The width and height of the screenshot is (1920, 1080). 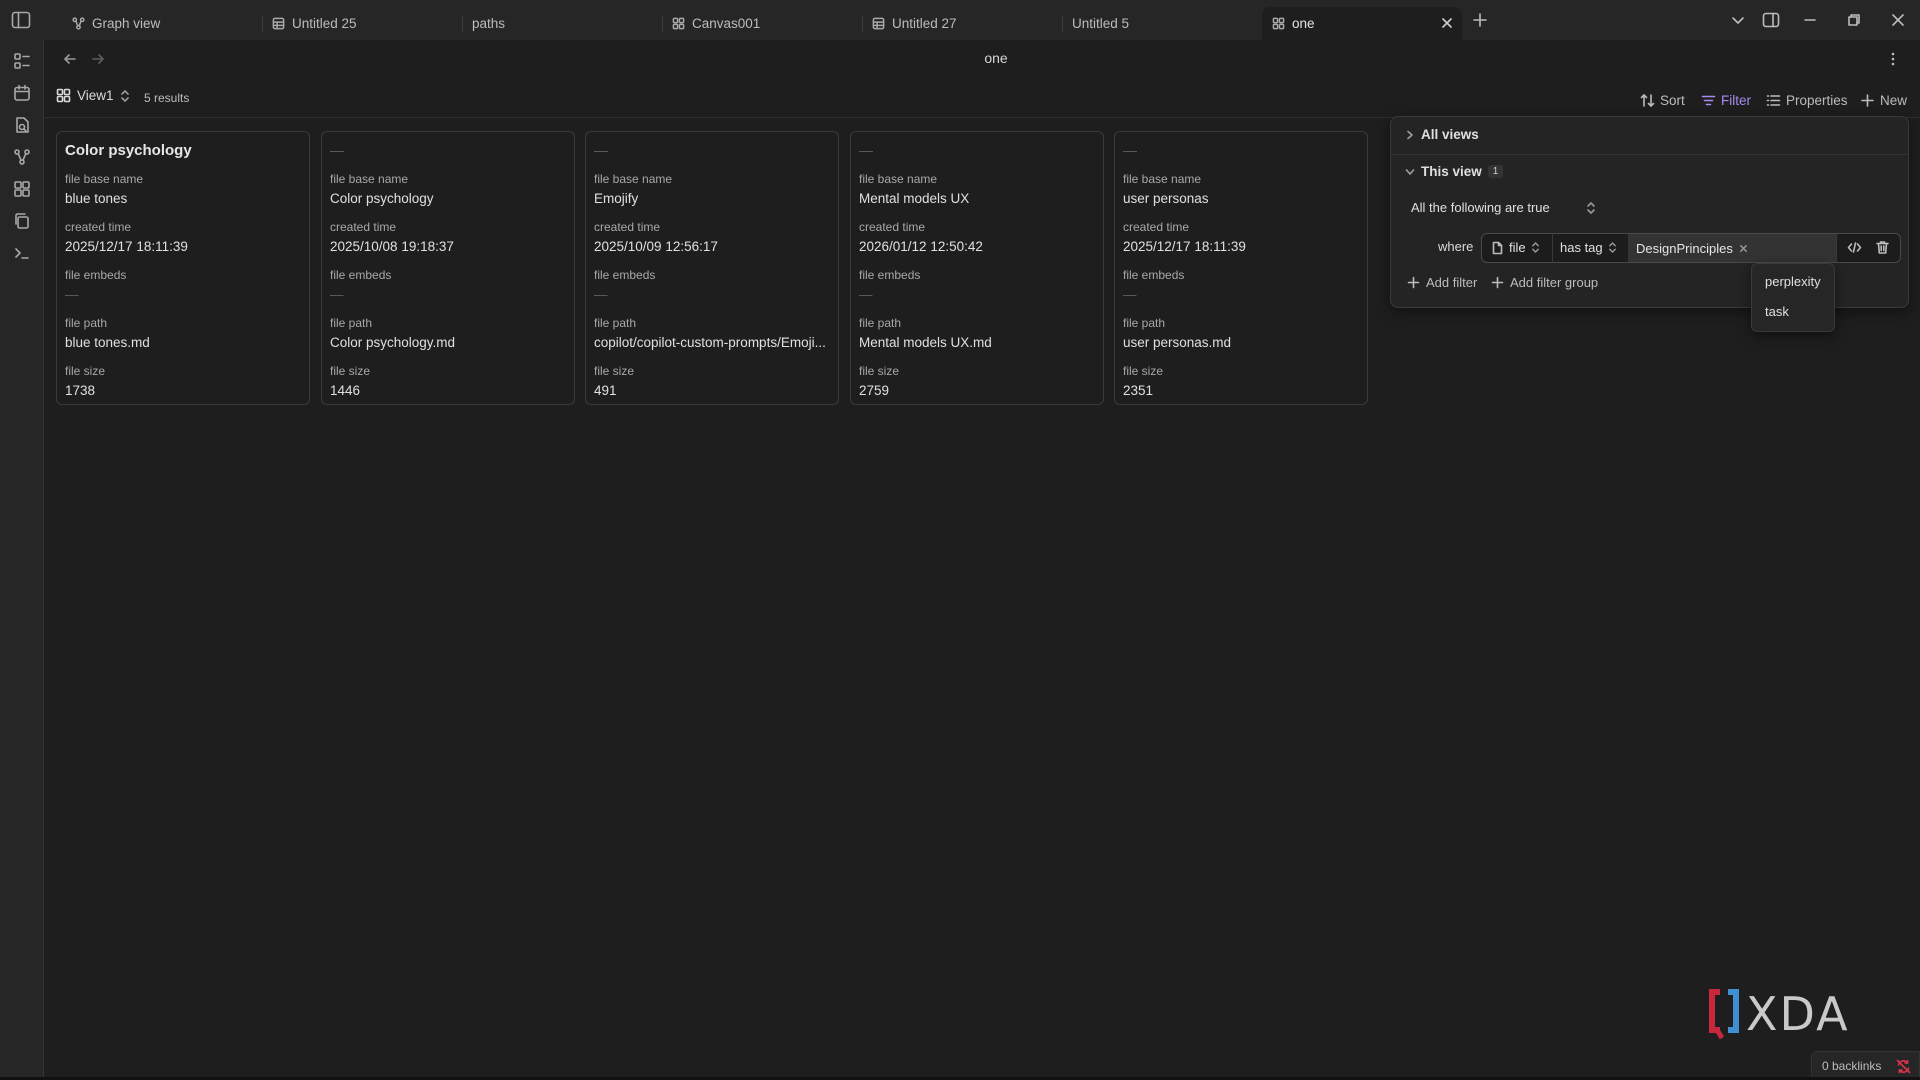 I want to click on tab-list-chevron-down-icon, so click(x=1738, y=20).